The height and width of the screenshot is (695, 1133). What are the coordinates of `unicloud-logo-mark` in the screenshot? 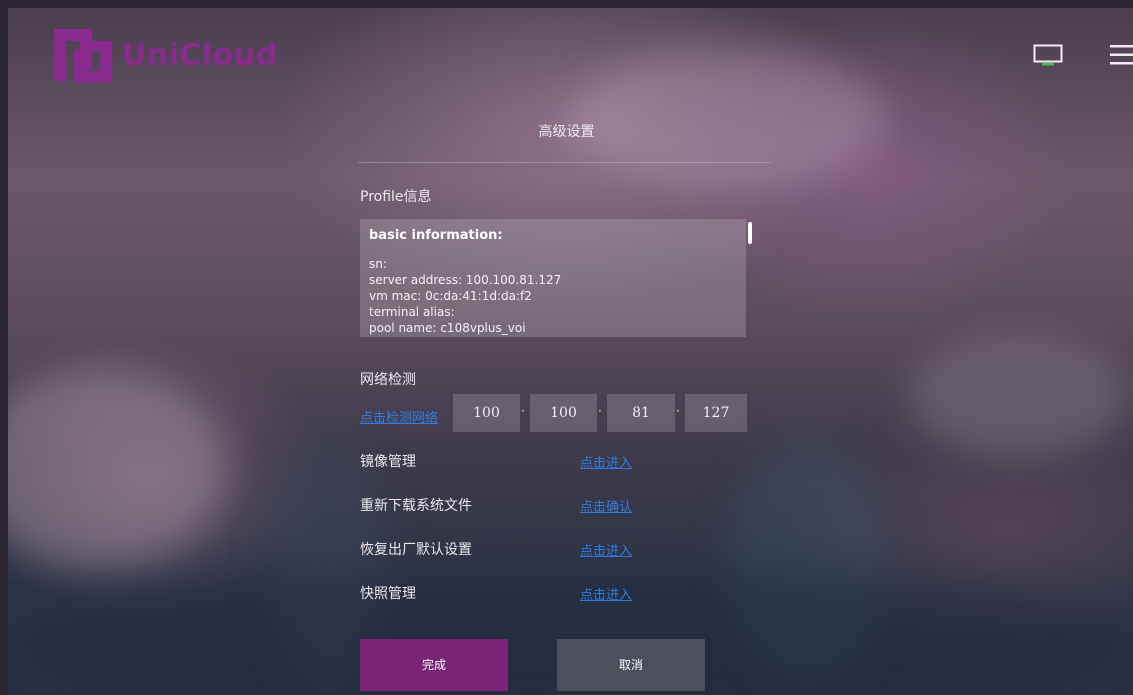 It's located at (83, 55).